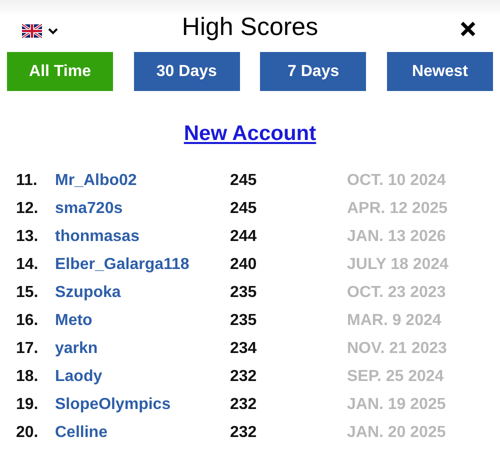 The width and height of the screenshot is (500, 449). I want to click on score: 240, so click(244, 264).